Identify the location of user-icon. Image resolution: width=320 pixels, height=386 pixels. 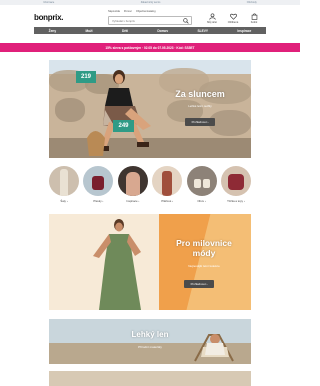
(212, 16).